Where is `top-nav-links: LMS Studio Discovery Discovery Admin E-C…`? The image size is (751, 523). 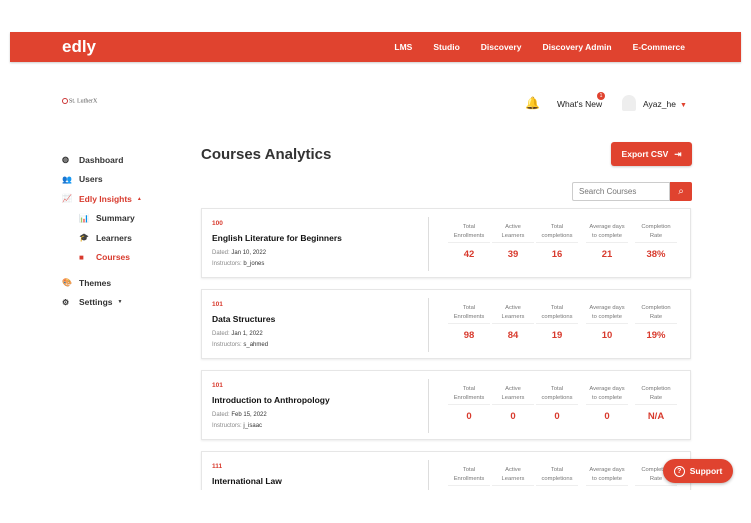 top-nav-links: LMS Studio Discovery Discovery Admin E-C… is located at coordinates (539, 47).